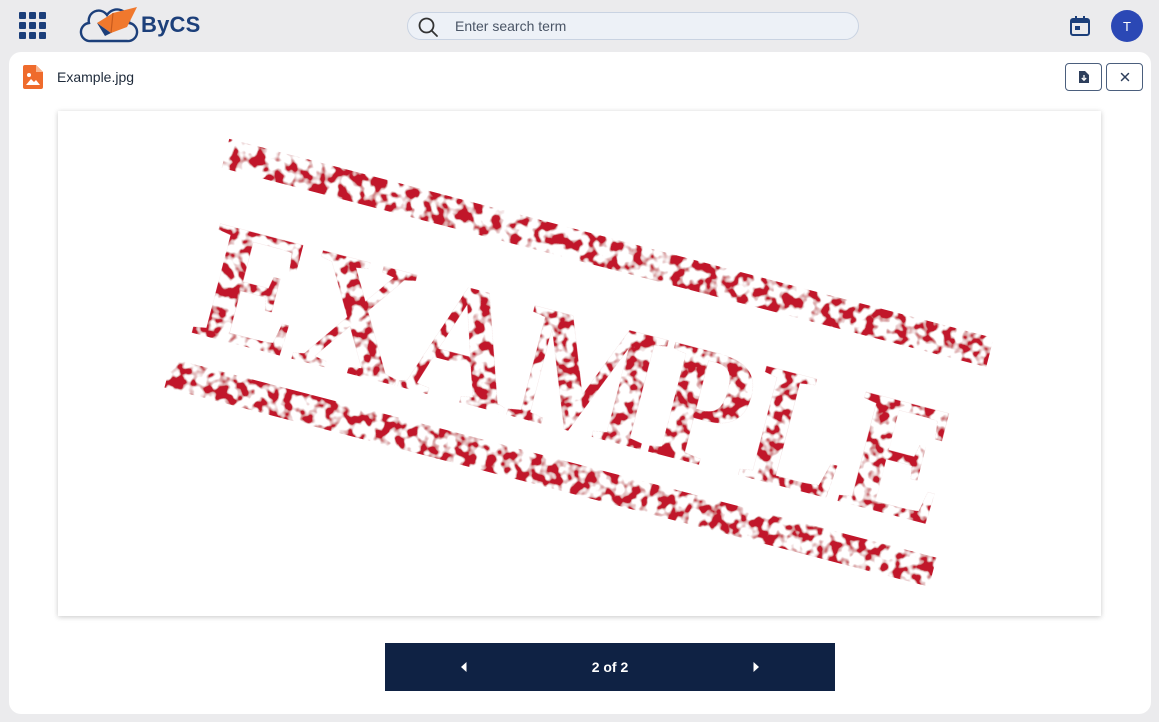 The height and width of the screenshot is (722, 1159). What do you see at coordinates (1127, 26) in the screenshot?
I see `user-avatar: T` at bounding box center [1127, 26].